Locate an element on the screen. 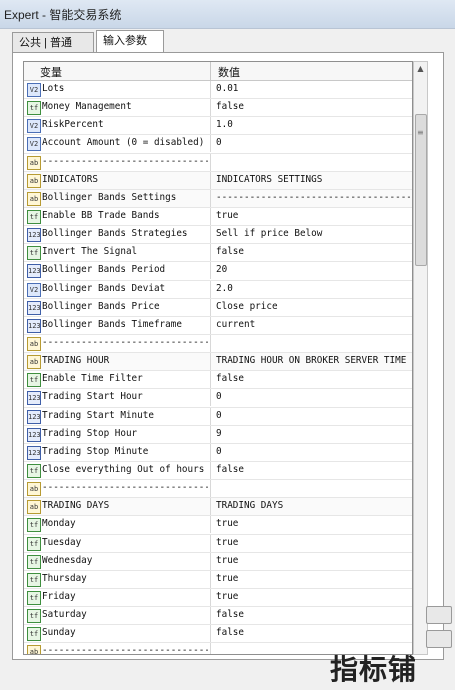 The image size is (455, 690). vertical-scrollbar: ▲ ≡ is located at coordinates (420, 358).